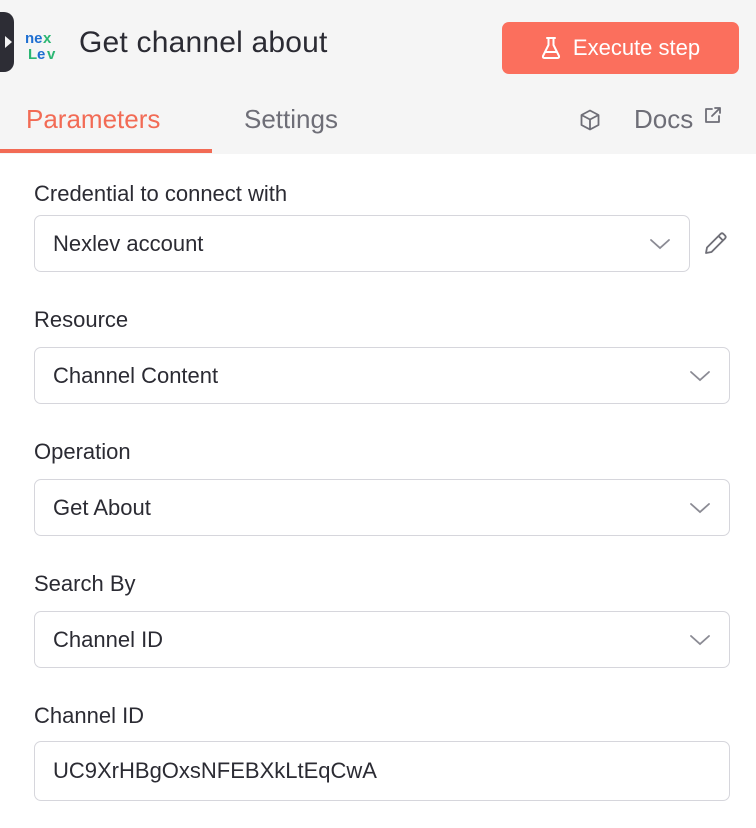 Image resolution: width=756 pixels, height=828 pixels. Describe the element at coordinates (291, 119) in the screenshot. I see `tab-settings: Settings` at that location.